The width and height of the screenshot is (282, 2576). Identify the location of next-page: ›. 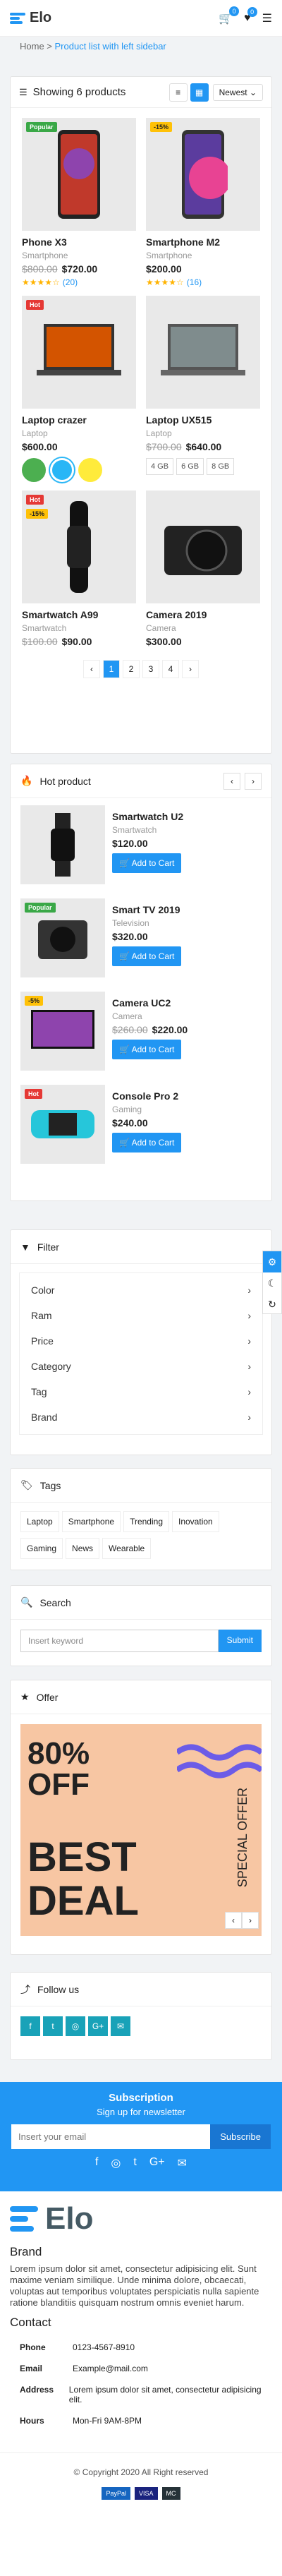
(190, 669).